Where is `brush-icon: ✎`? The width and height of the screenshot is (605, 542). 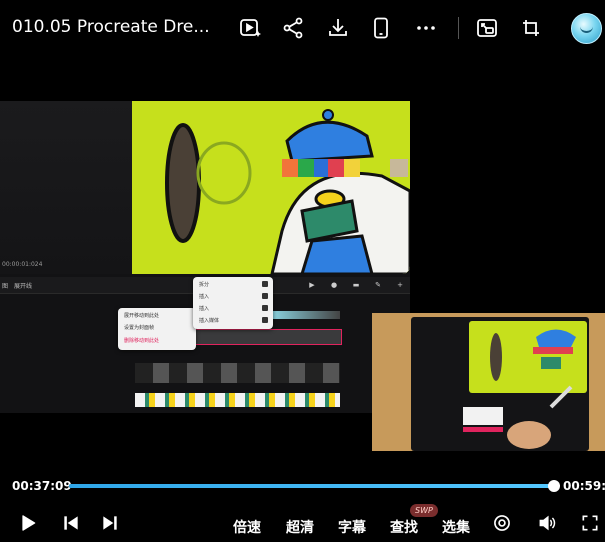 brush-icon: ✎ is located at coordinates (378, 285).